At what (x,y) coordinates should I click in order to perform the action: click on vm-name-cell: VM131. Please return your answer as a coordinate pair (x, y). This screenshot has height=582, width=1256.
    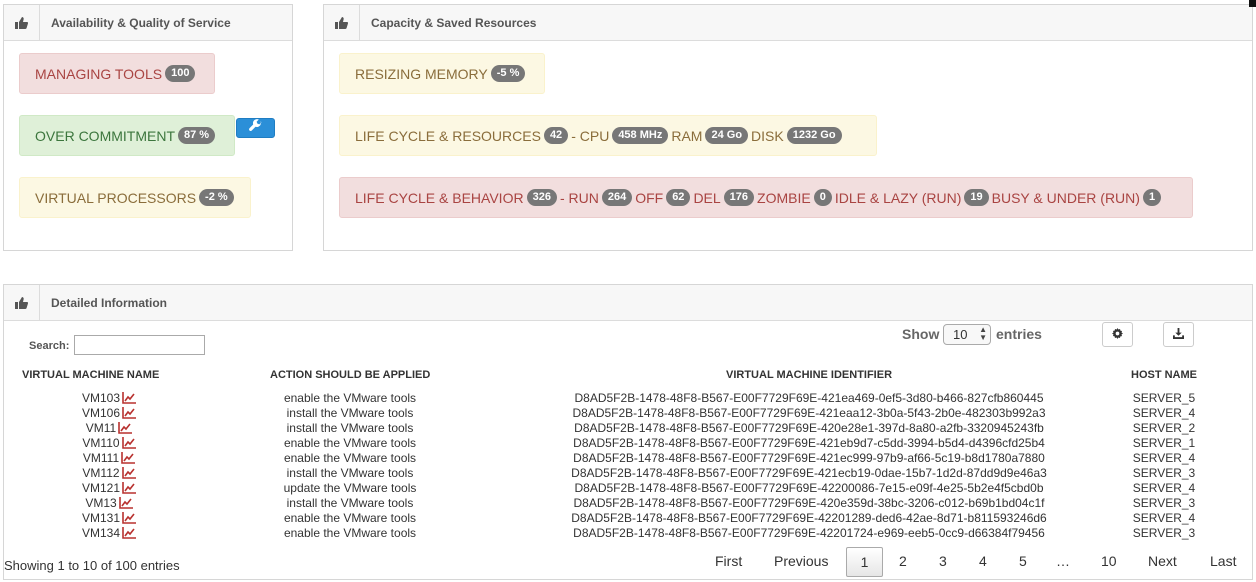
    Looking at the image, I should click on (109, 519).